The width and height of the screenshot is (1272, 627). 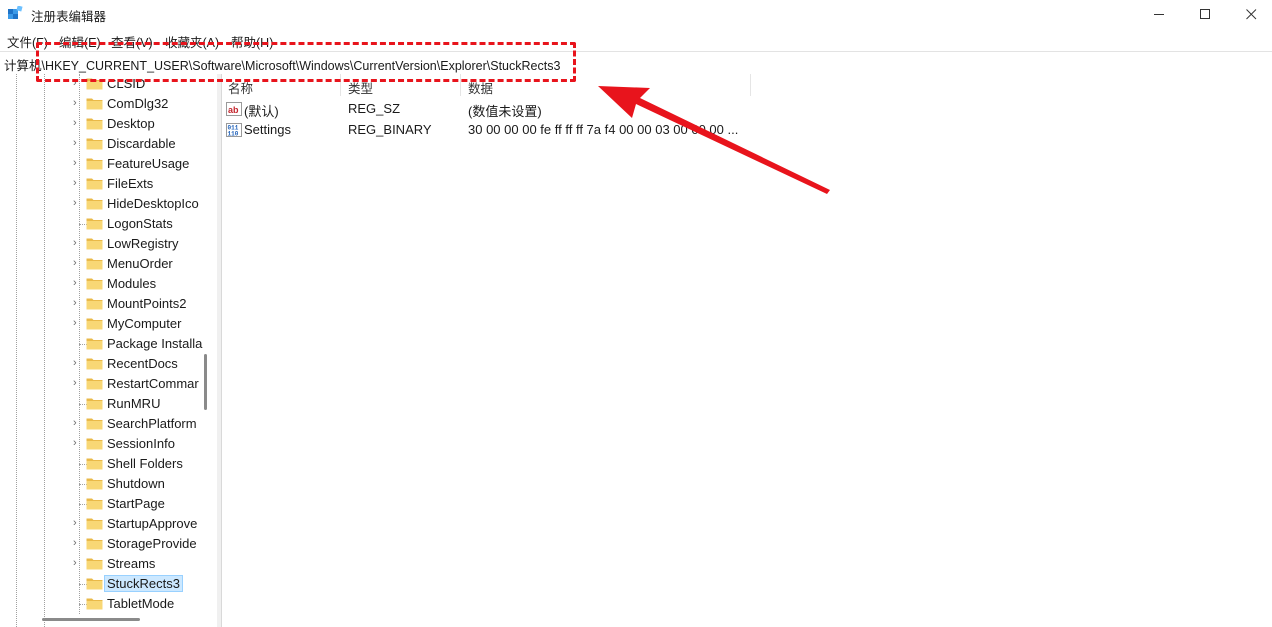 I want to click on tree-item: › StorageProvide, so click(x=140, y=544).